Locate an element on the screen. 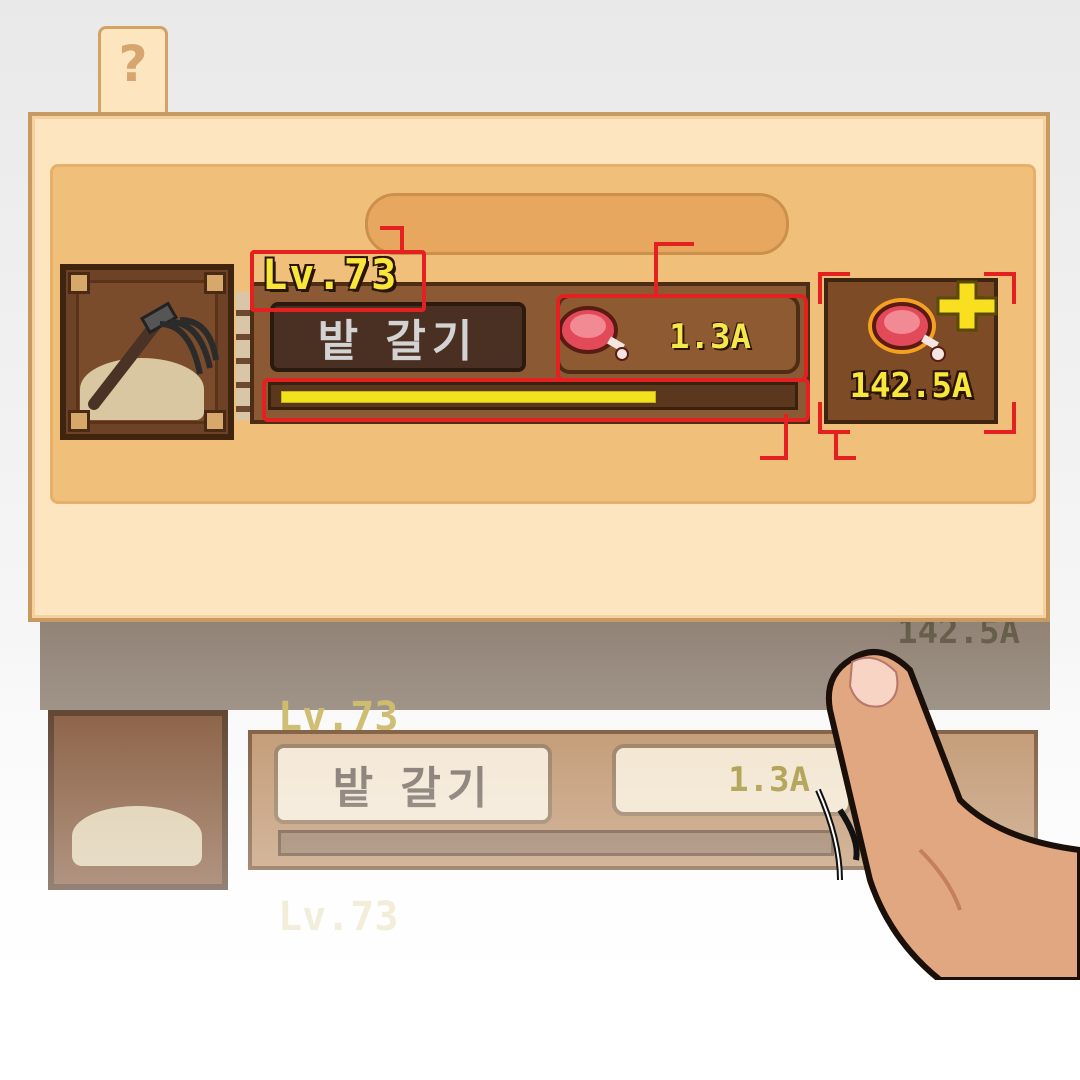 This screenshot has width=1080, height=1080. progress-highlight is located at coordinates (536, 400).